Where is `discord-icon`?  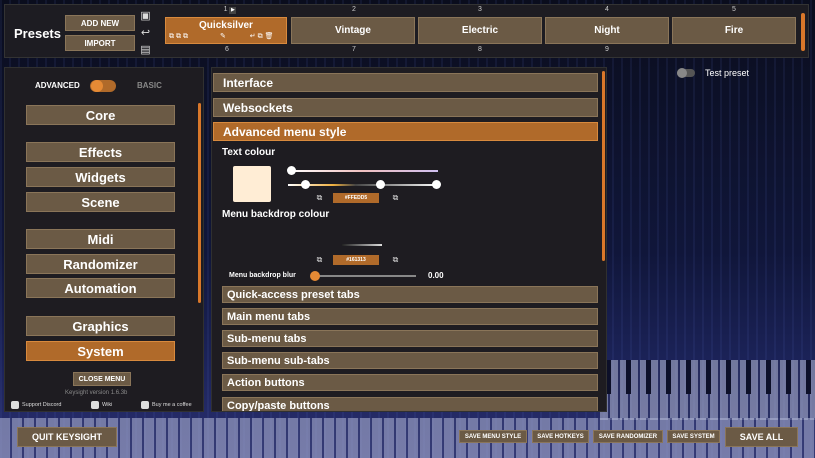 discord-icon is located at coordinates (15, 405).